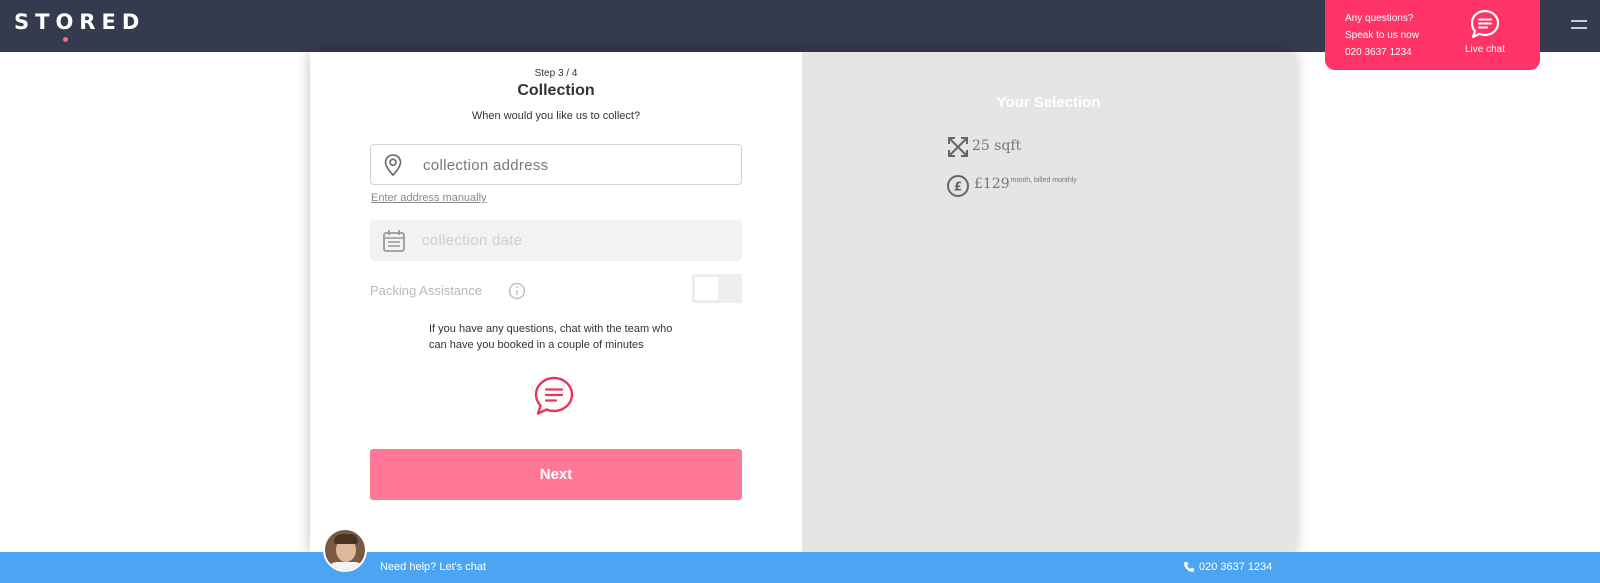 Image resolution: width=1600 pixels, height=583 pixels. Describe the element at coordinates (800, 567) in the screenshot. I see `help-footer-bar` at that location.